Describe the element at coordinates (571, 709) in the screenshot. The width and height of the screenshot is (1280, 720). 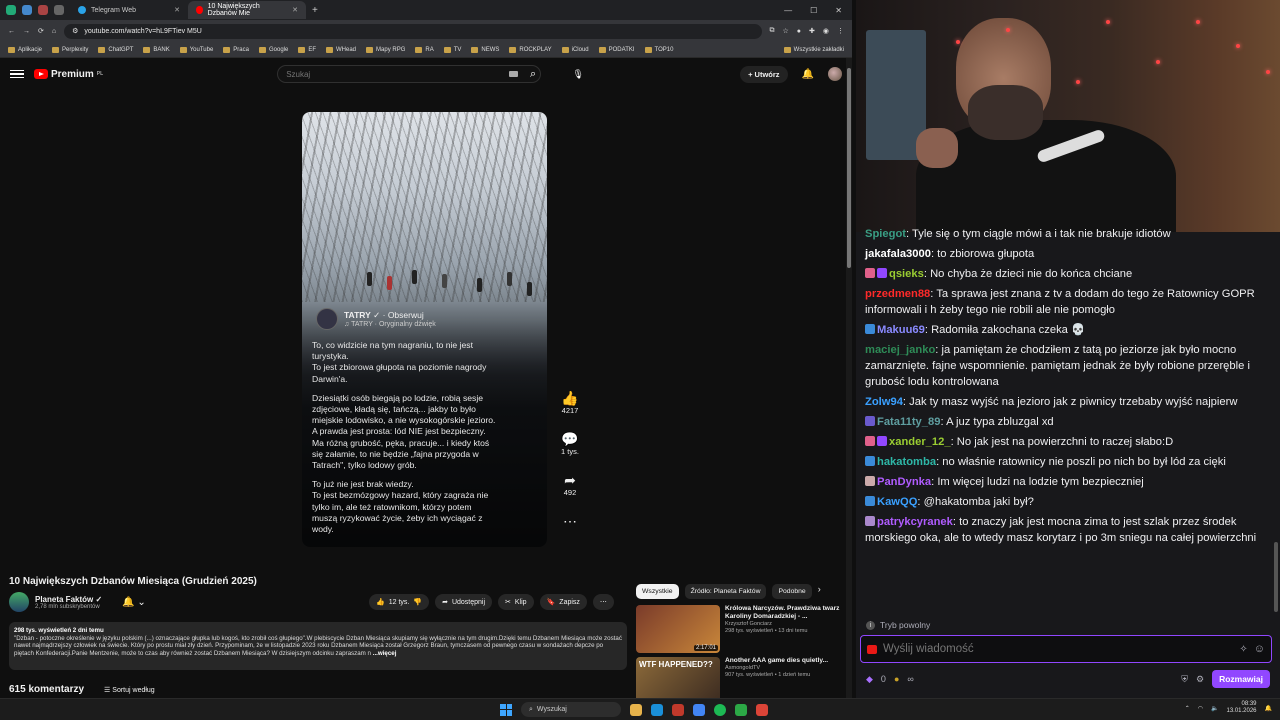
I see `taskbar-search: ⌕ Wyszukaj` at that location.